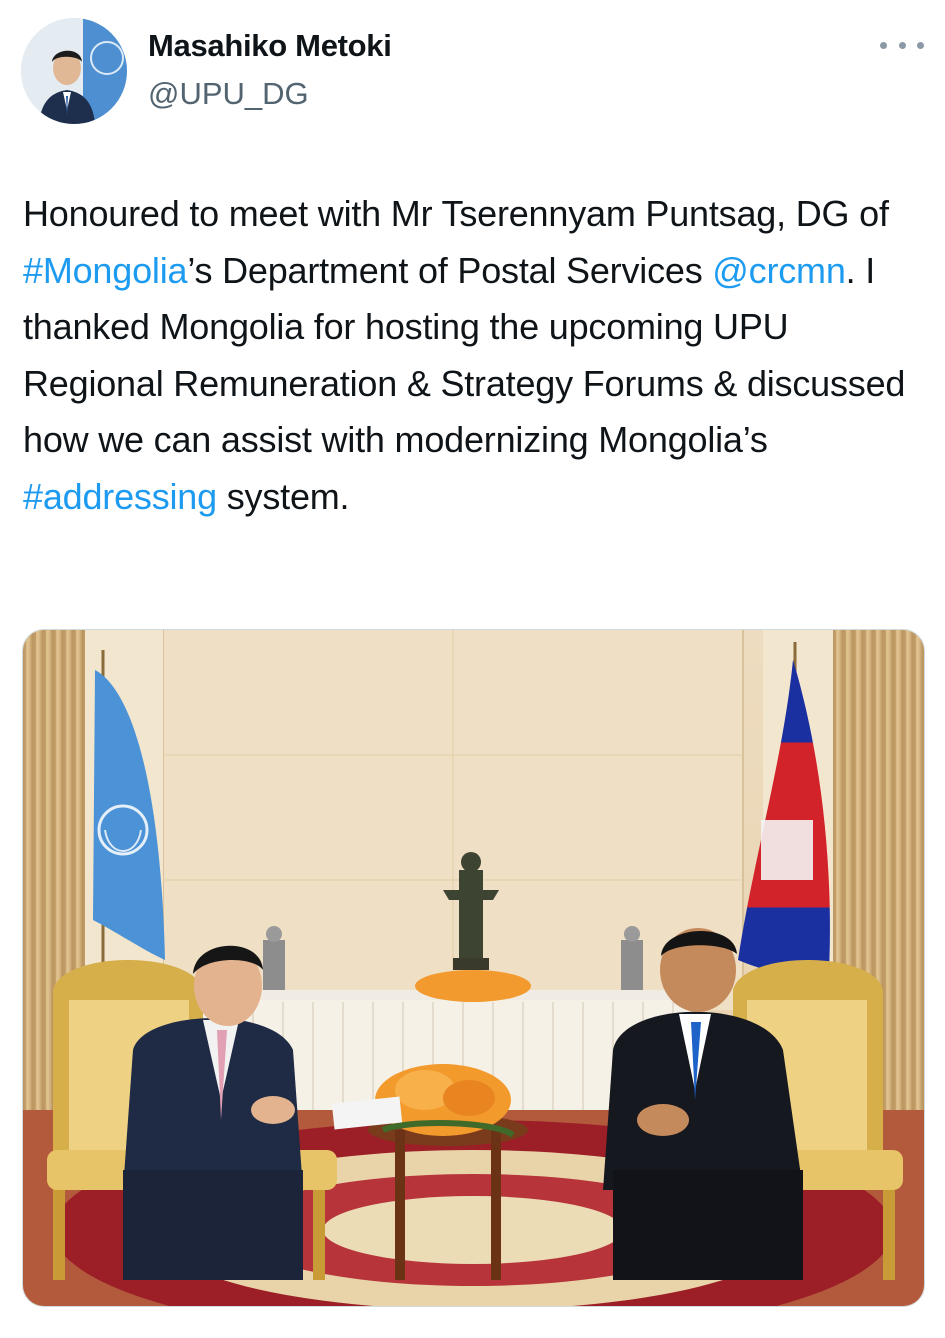 This screenshot has width=945, height=1338. What do you see at coordinates (450, 270) in the screenshot?
I see `tweet-text-segment: ’s Department of Postal Services` at bounding box center [450, 270].